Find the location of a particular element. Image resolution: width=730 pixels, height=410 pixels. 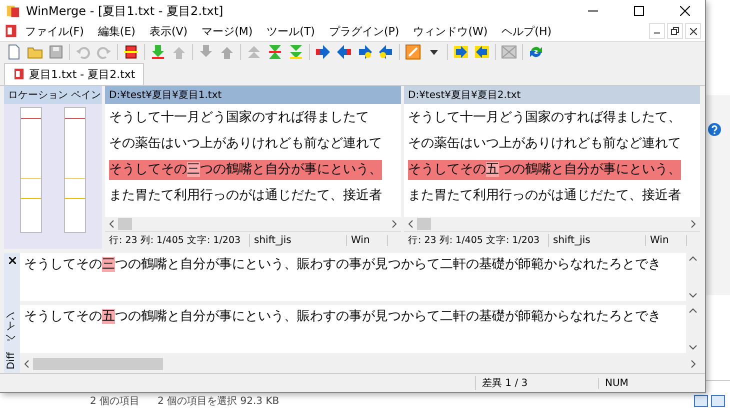

num-lock-indicator: NUM is located at coordinates (624, 383).